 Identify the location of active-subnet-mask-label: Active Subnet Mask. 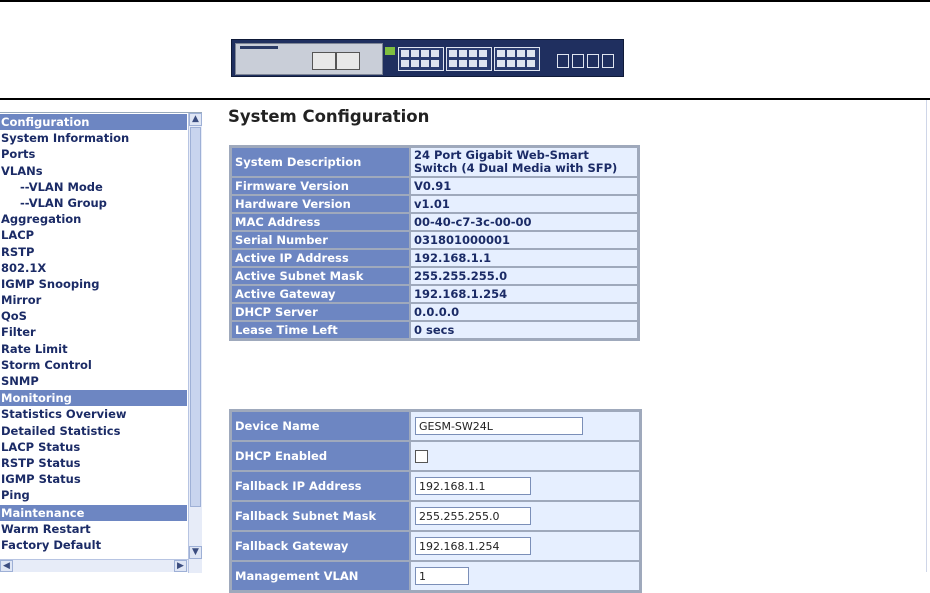
(320, 276).